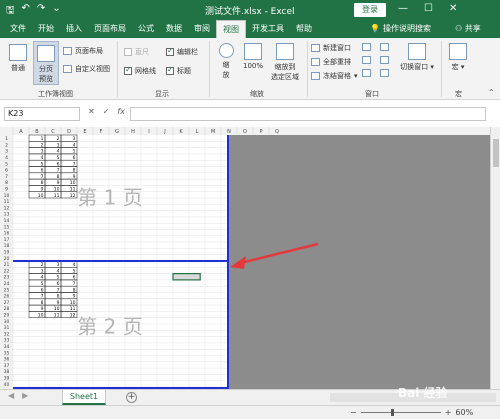 This screenshot has width=500, height=419. What do you see at coordinates (253, 51) in the screenshot?
I see `zoom-100-icon` at bounding box center [253, 51].